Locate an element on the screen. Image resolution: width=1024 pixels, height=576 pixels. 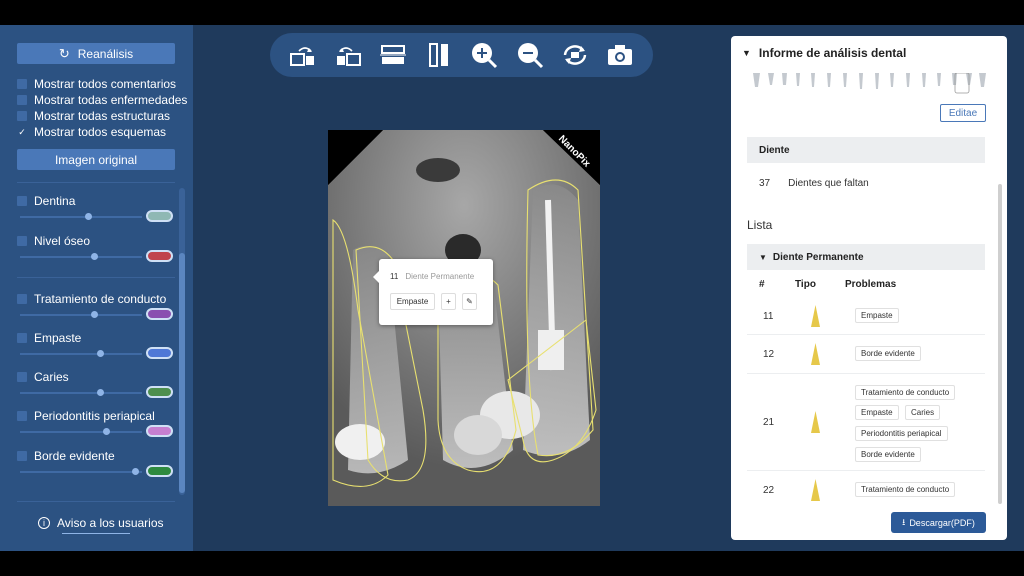
table-row: 11 Empaste is located at coordinates (866, 316).